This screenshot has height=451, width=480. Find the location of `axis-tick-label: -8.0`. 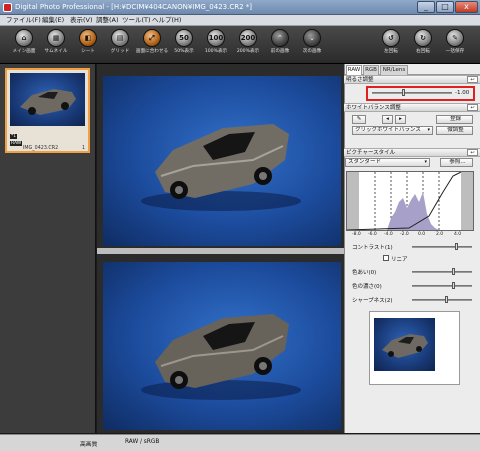

axis-tick-label: -8.0 is located at coordinates (356, 234).